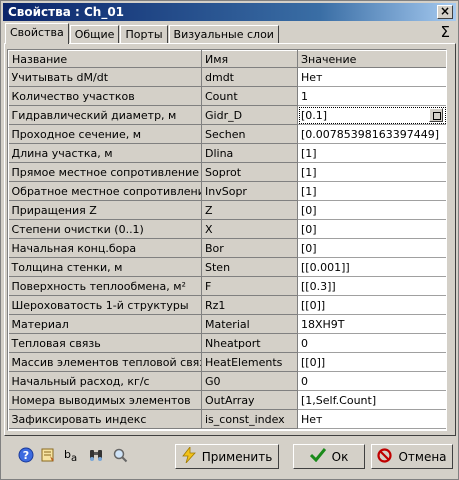  Describe the element at coordinates (249, 343) in the screenshot. I see `property-id-cell: Nheatport` at that location.